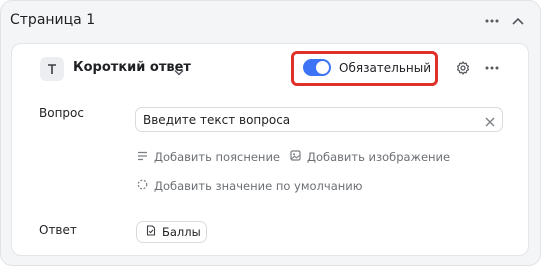 The image size is (541, 266). I want to click on chevron-down-icon, so click(179, 70).